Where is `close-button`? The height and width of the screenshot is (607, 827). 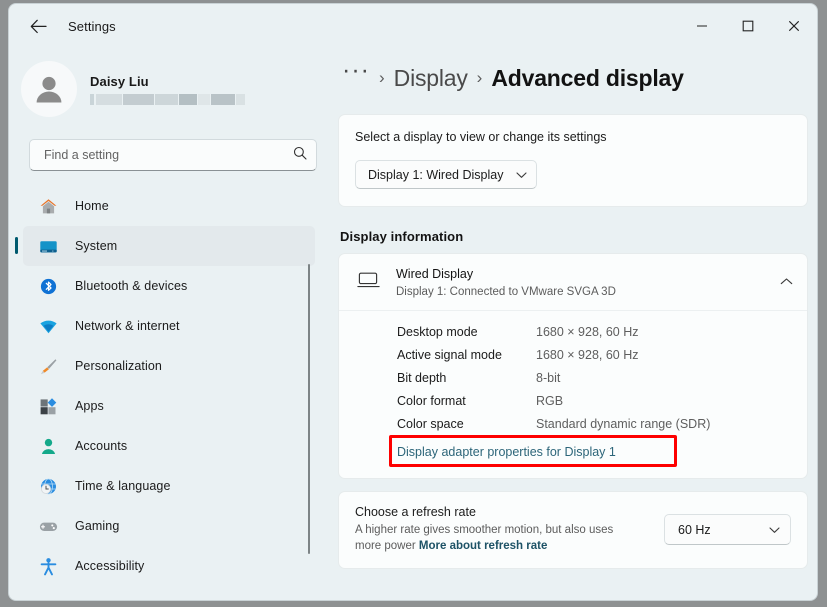
close-button is located at coordinates (794, 26).